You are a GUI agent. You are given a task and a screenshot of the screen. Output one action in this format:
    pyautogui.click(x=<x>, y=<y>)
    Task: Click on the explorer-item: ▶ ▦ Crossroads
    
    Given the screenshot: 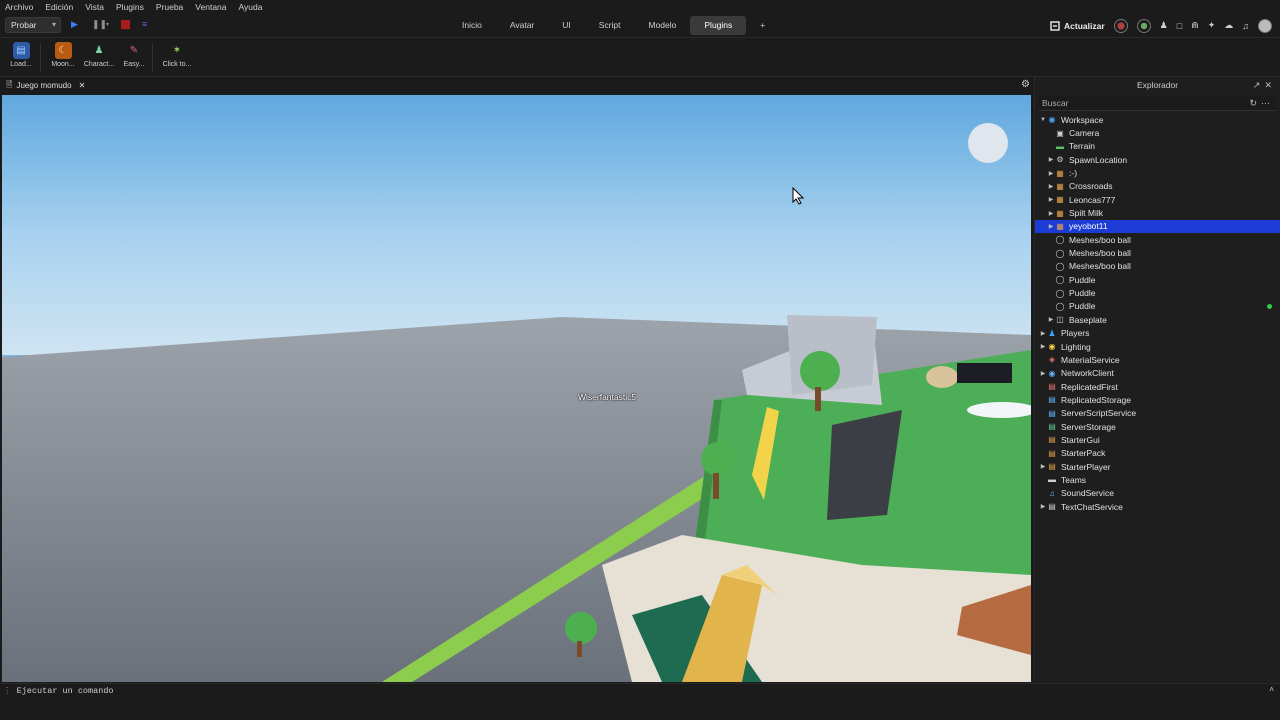 What is the action you would take?
    pyautogui.click(x=1157, y=186)
    